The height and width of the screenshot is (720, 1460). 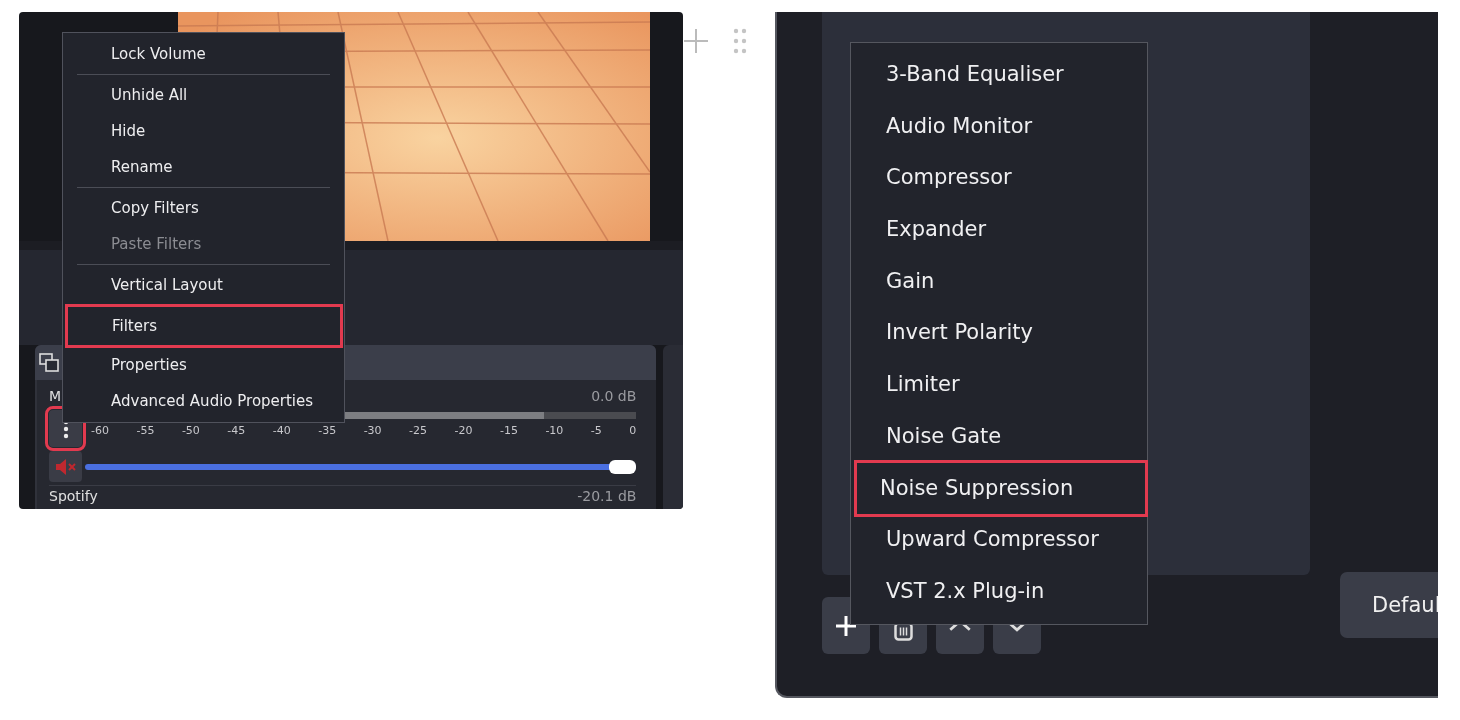 I want to click on slider-thumb, so click(x=623, y=466).